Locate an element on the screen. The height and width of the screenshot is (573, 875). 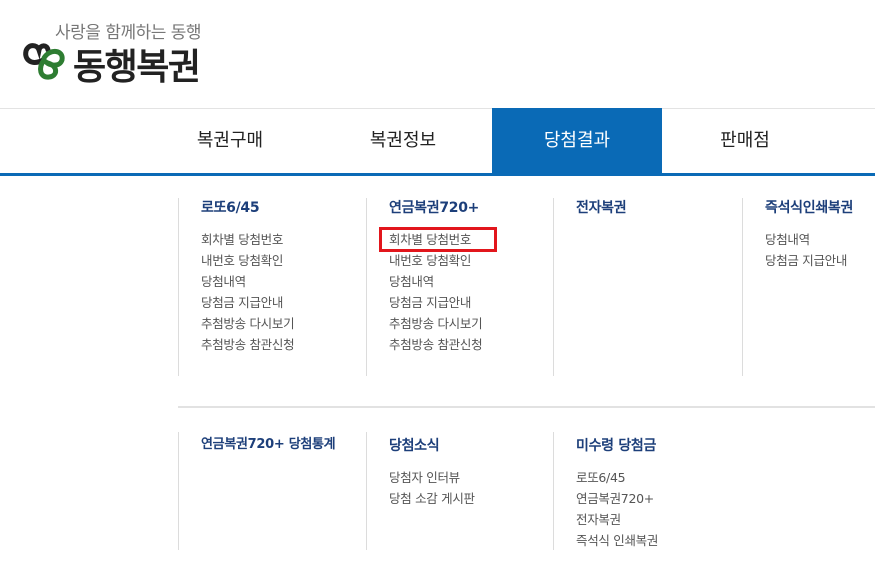
logo-wordmark: 동행복권 is located at coordinates (137, 67).